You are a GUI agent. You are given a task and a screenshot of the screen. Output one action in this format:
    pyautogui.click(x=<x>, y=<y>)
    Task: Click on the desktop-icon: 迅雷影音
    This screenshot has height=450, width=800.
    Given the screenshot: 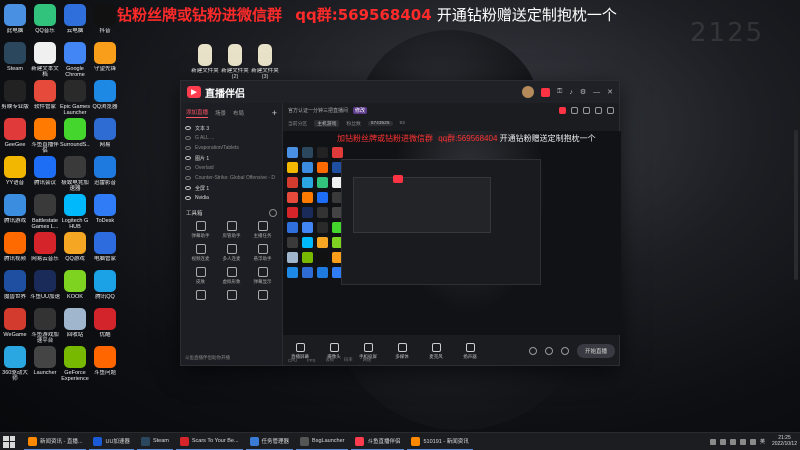 What is the action you would take?
    pyautogui.click(x=105, y=171)
    